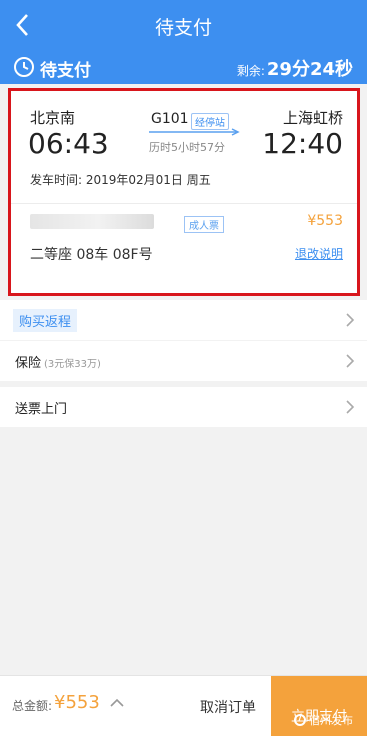 Image resolution: width=367 pixels, height=736 pixels. I want to click on countdown: 剩余: 29分24秒, so click(295, 68).